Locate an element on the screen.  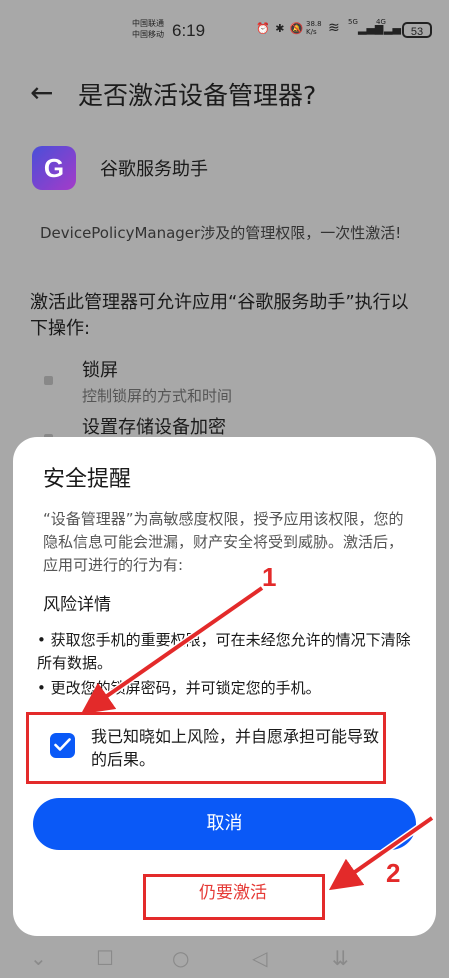
chevron-down-icon: ⌄ is located at coordinates (38, 958).